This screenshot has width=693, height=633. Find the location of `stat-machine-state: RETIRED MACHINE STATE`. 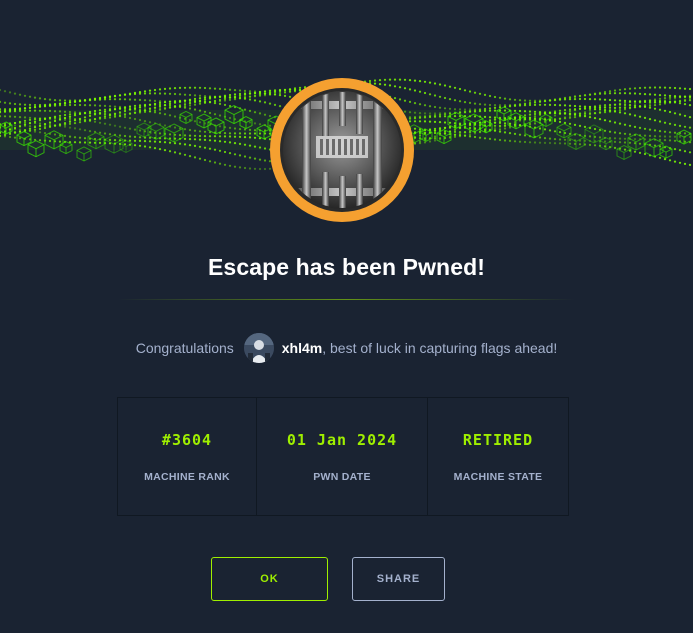

stat-machine-state: RETIRED MACHINE STATE is located at coordinates (498, 456).